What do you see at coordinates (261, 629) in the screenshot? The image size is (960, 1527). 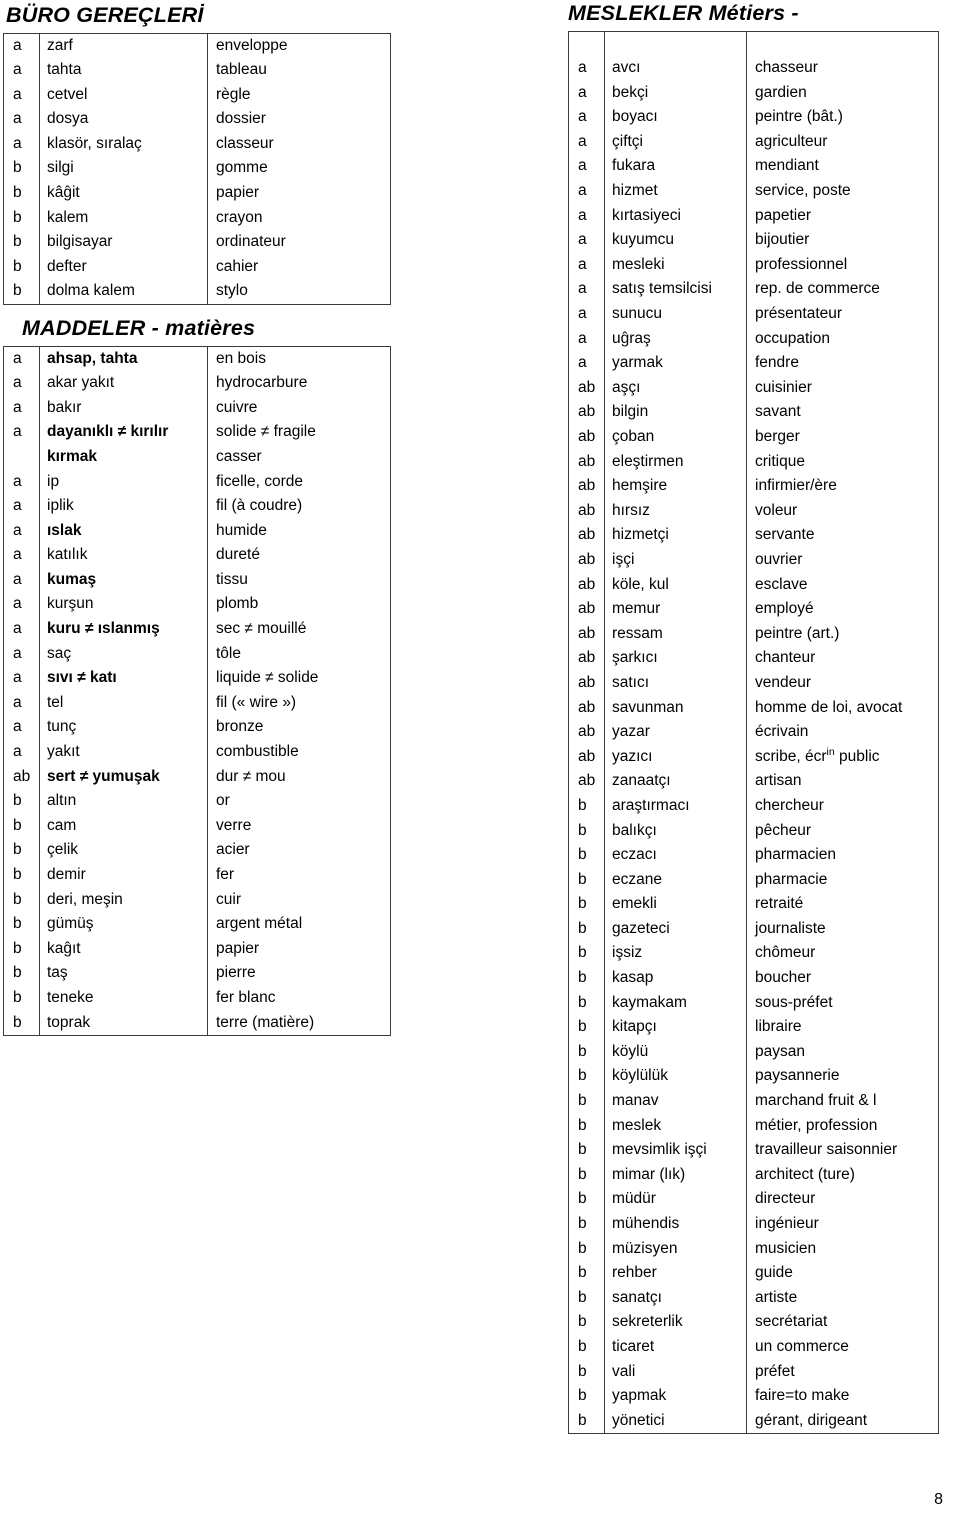 I see `french-translation: sec ≠ mouillé` at bounding box center [261, 629].